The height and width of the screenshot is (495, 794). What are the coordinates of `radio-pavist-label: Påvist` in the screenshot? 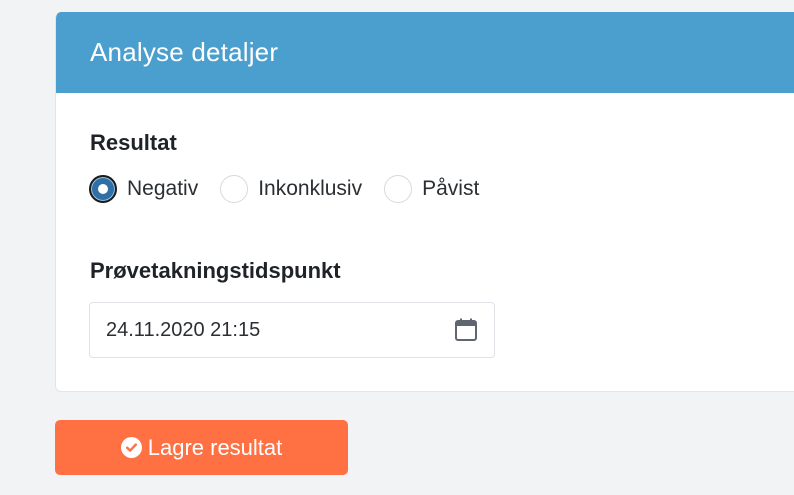 It's located at (451, 188).